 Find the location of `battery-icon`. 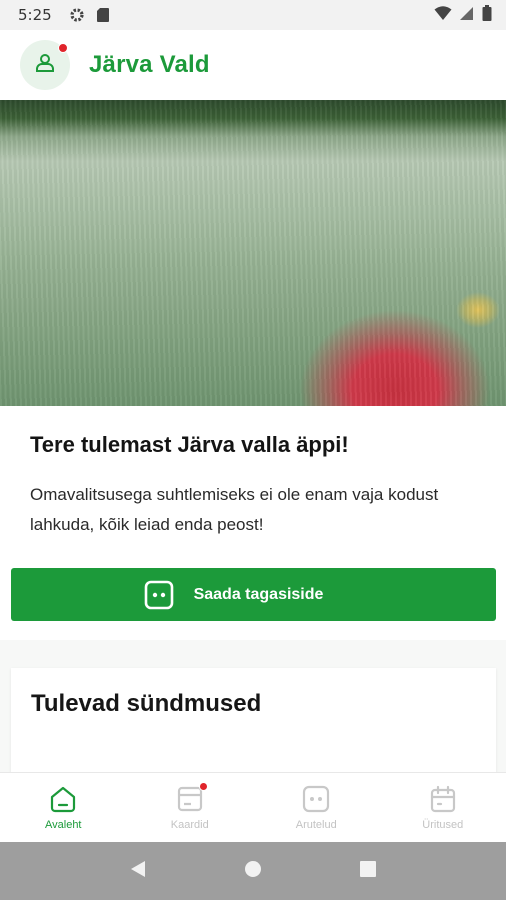

battery-icon is located at coordinates (487, 15).